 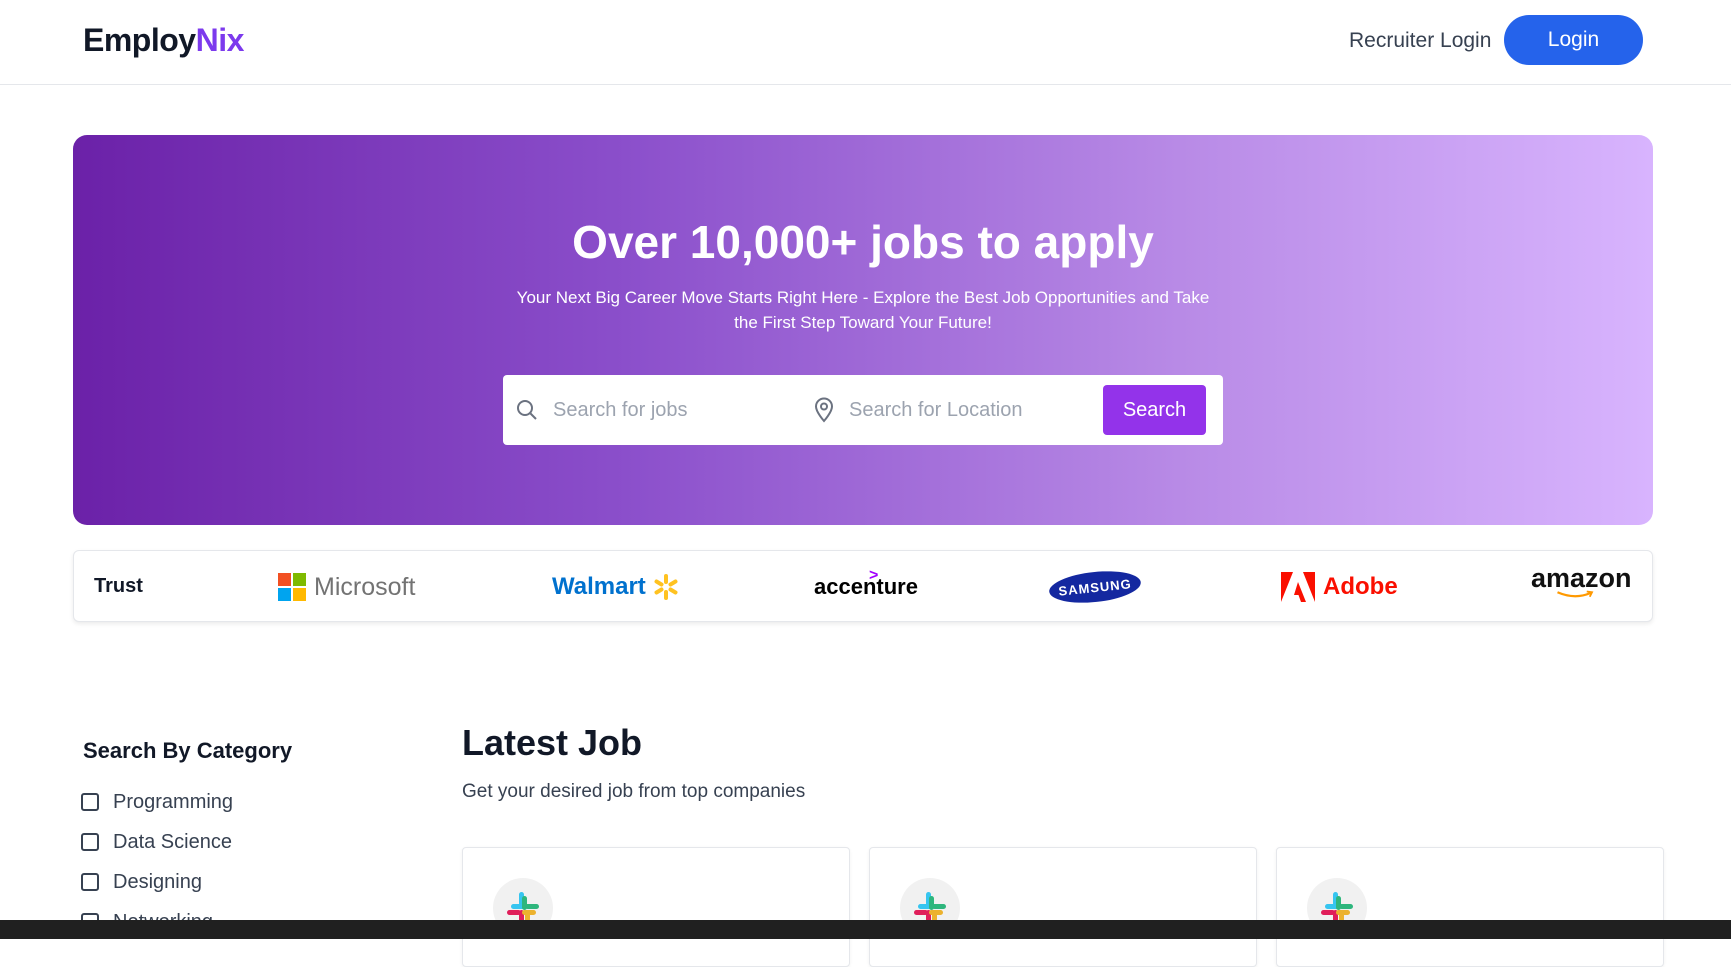 I want to click on category-section-title: Search By Category, so click(x=188, y=750).